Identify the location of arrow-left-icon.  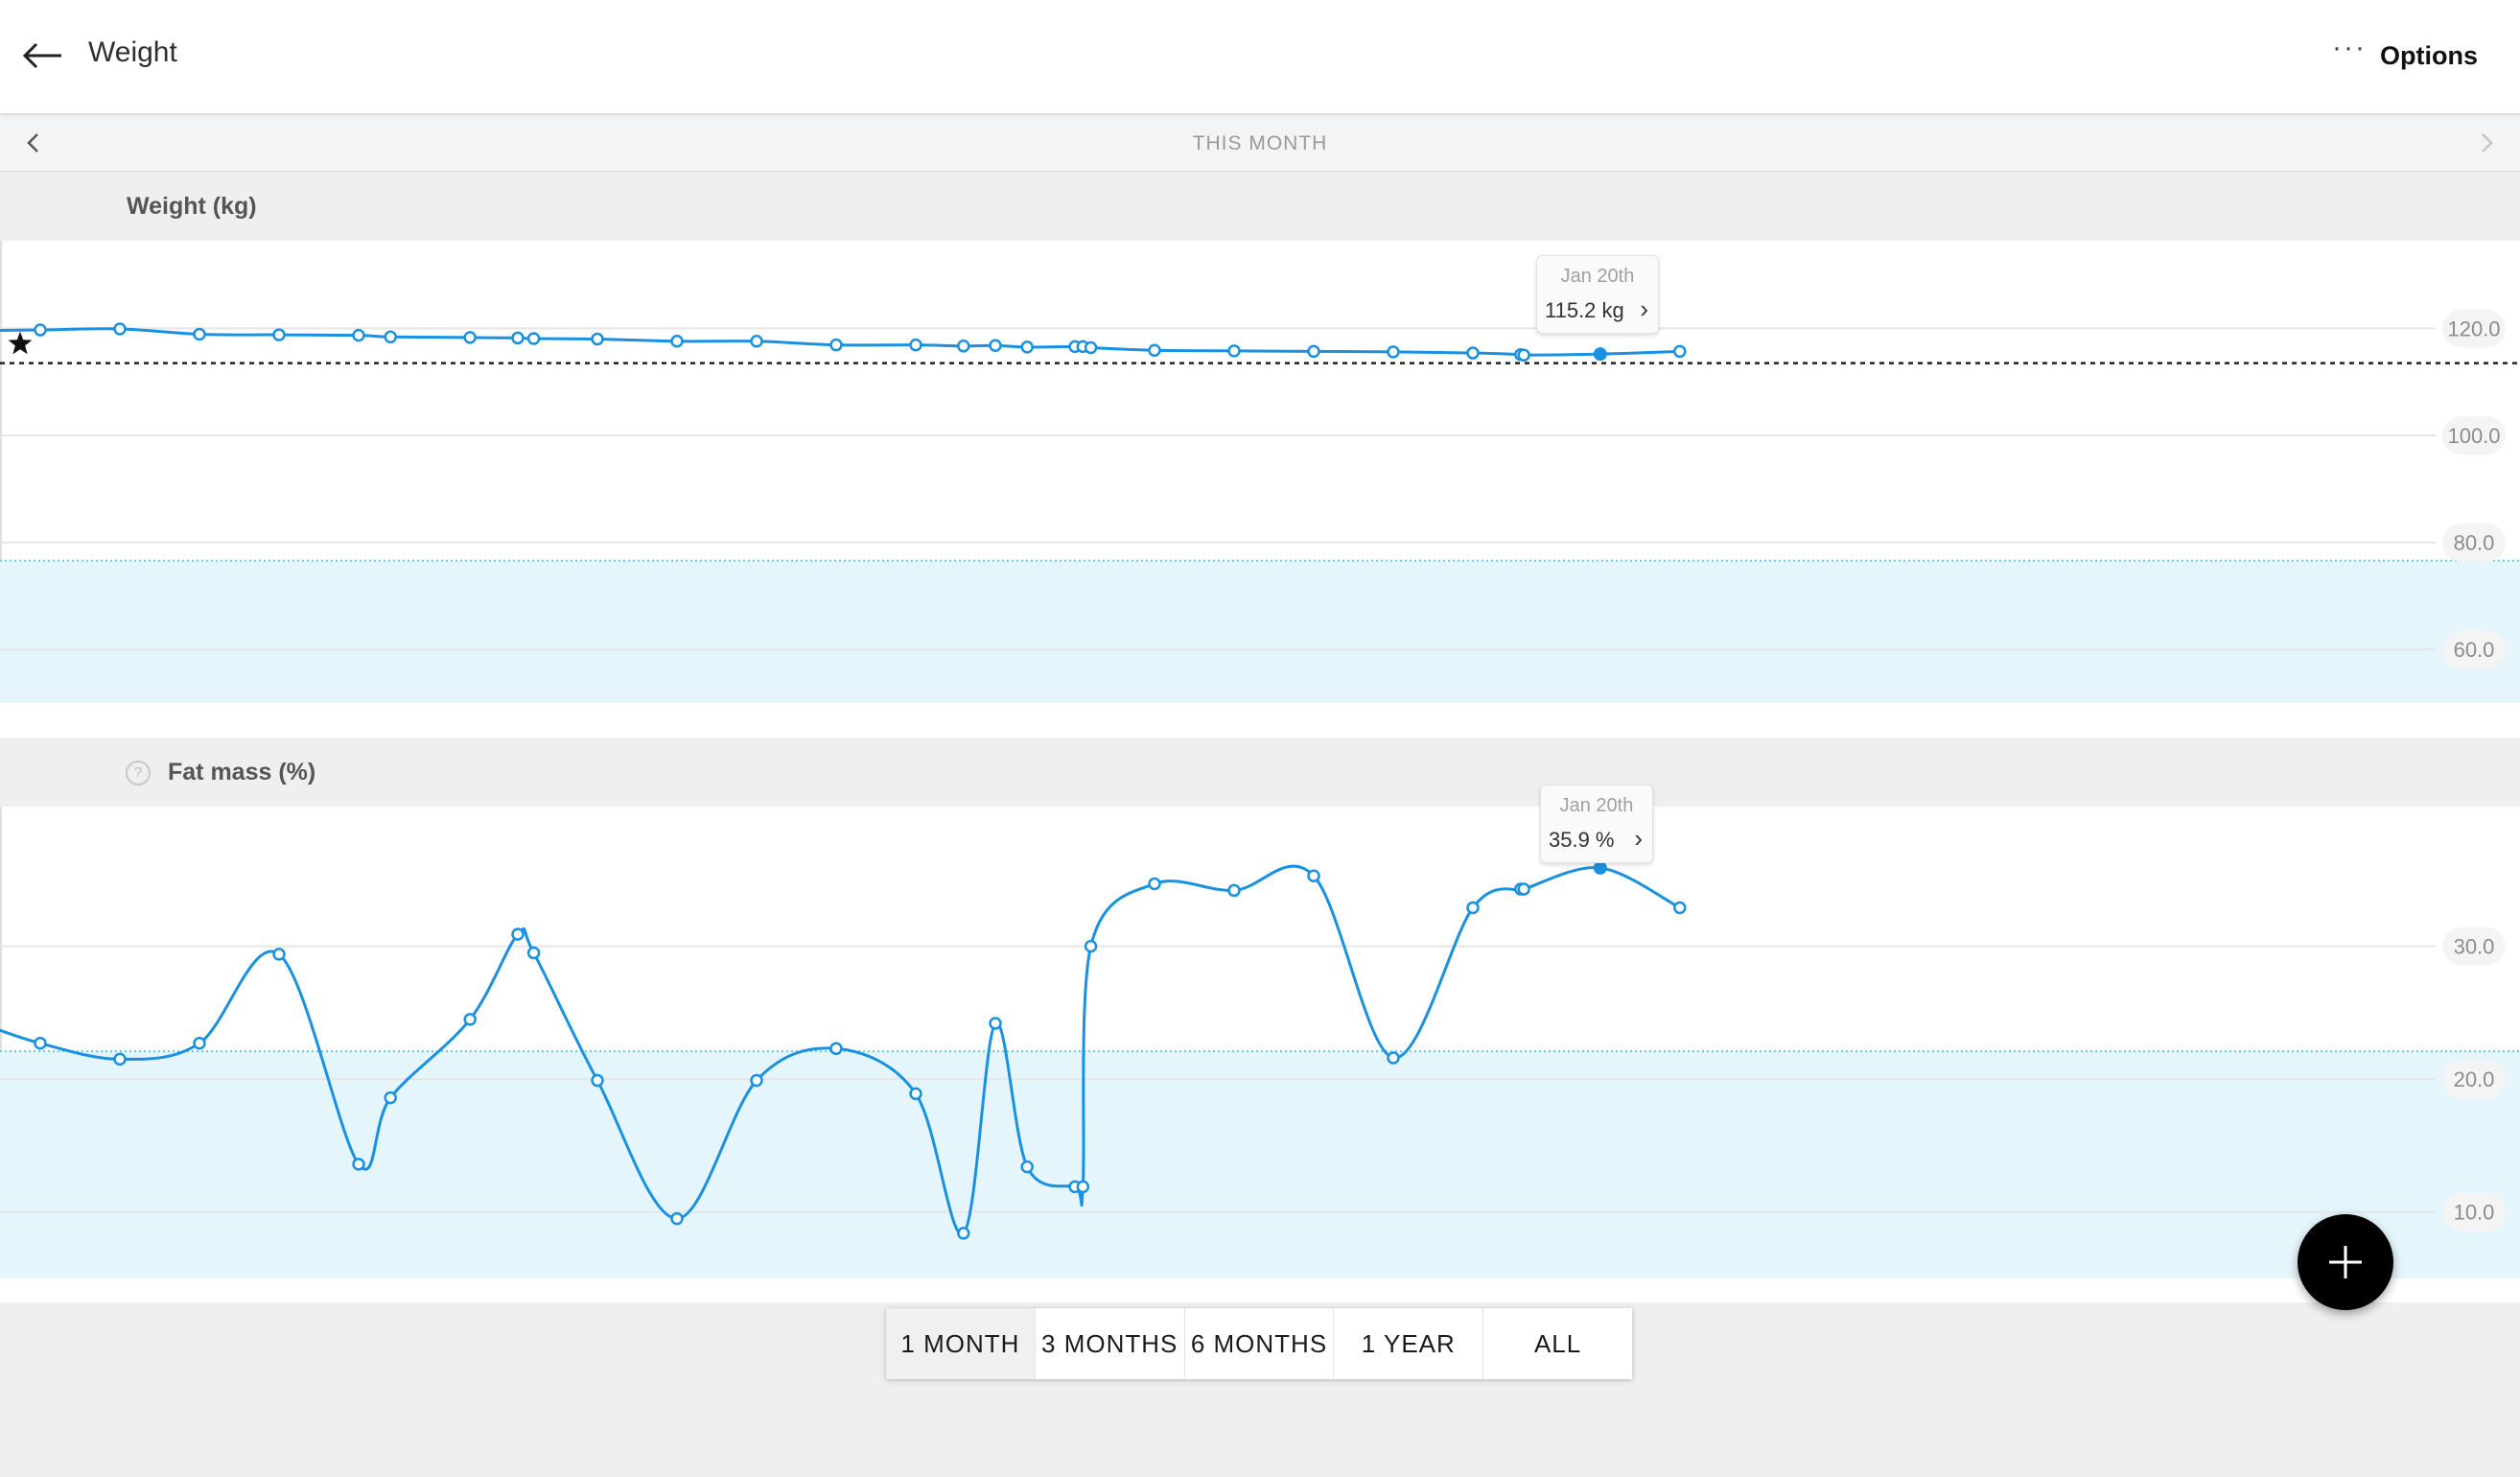
(41, 55).